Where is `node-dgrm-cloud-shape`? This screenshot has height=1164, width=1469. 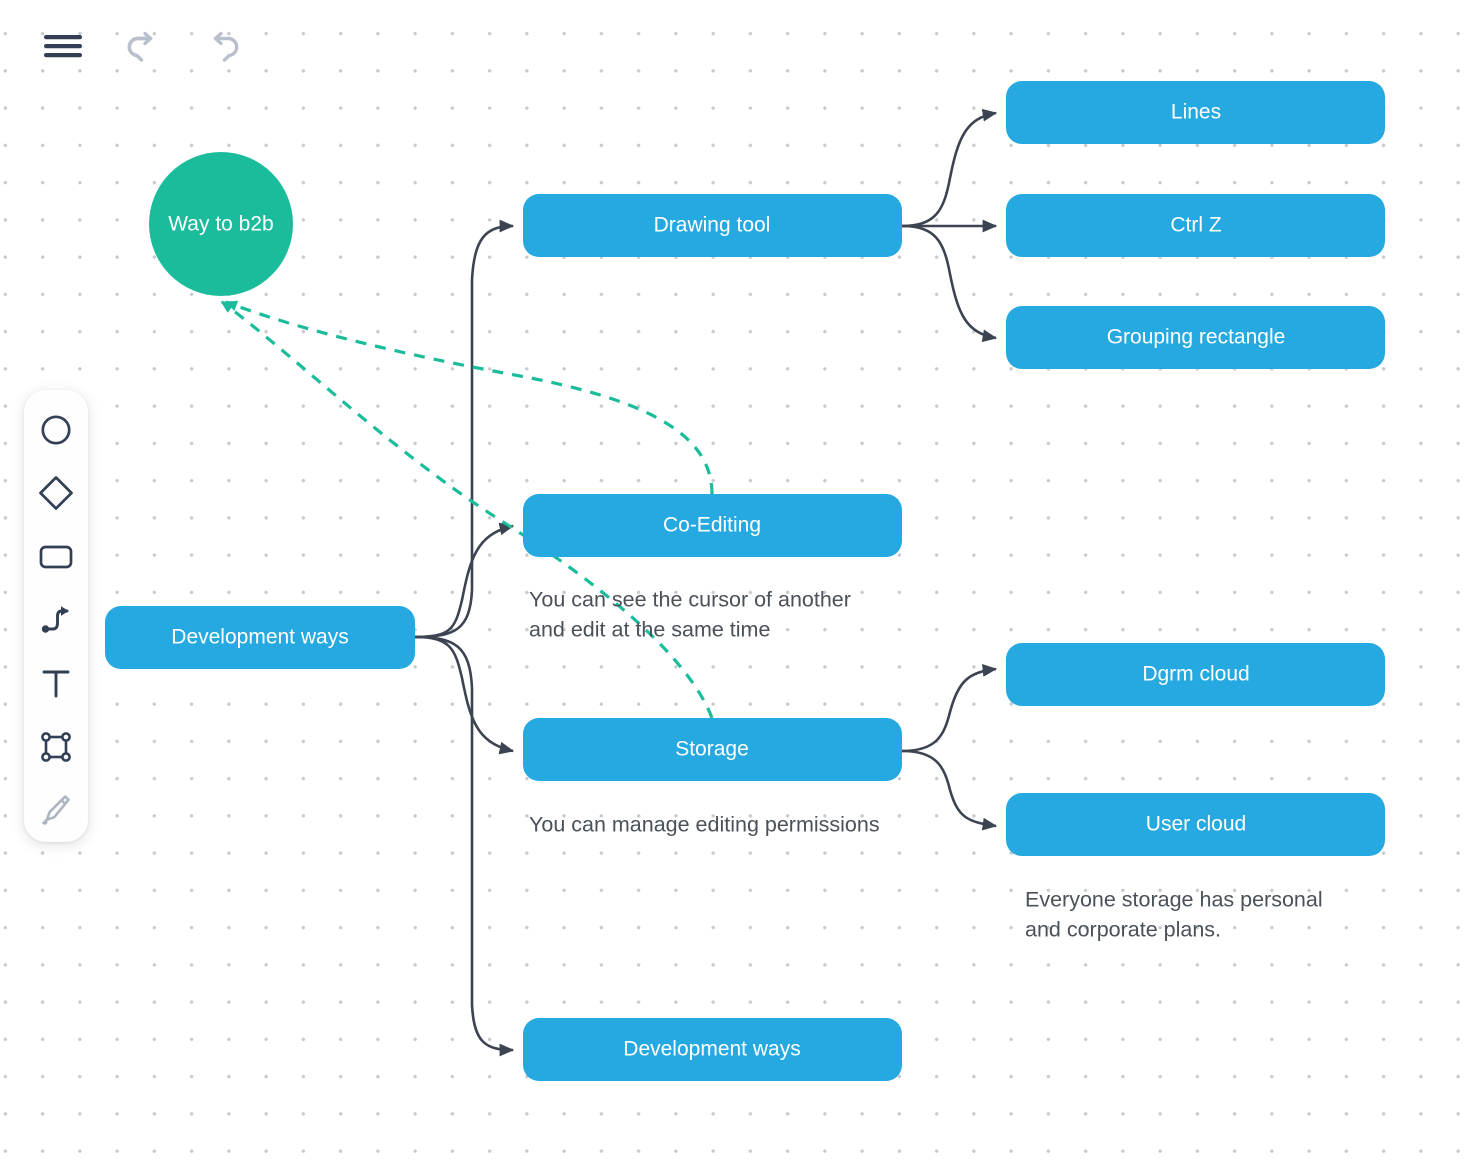 node-dgrm-cloud-shape is located at coordinates (1195, 674).